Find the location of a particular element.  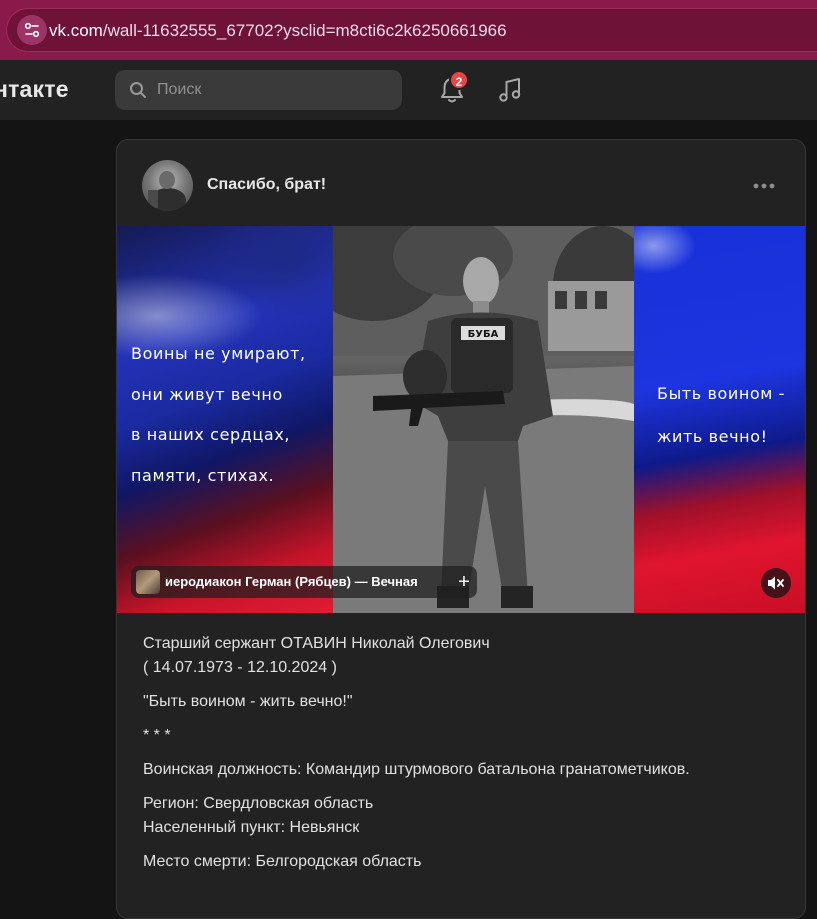

soldier-name: Старший сержант ОТАВИН Николай Олегович is located at coordinates (316, 643).